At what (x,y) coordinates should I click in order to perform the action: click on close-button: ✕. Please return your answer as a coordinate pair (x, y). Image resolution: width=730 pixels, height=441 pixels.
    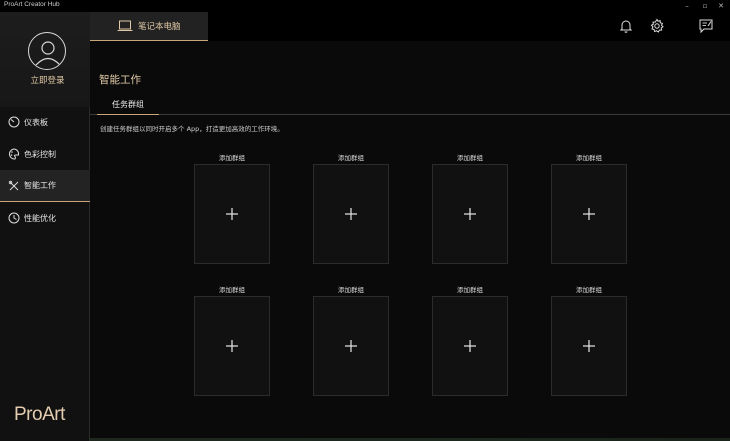
    Looking at the image, I should click on (721, 6).